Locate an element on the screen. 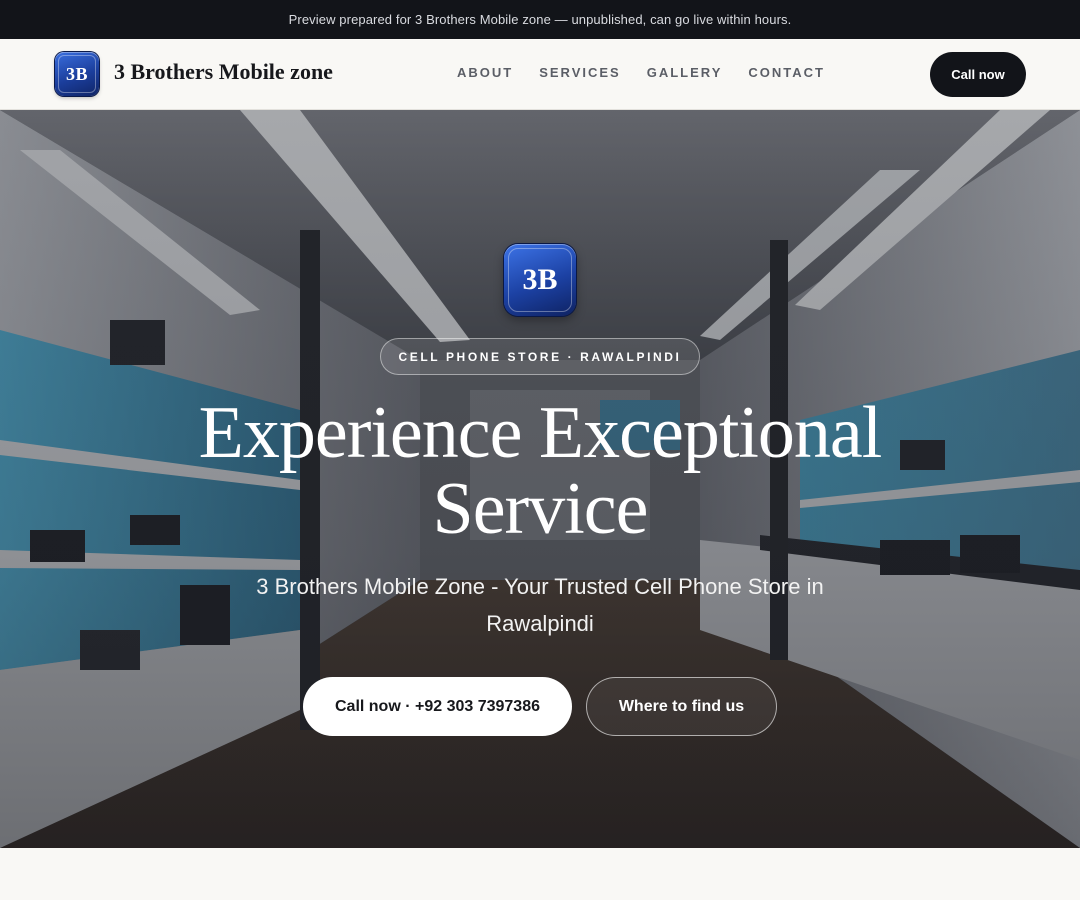 This screenshot has height=900, width=1080. brand-logo-text: 3B is located at coordinates (76, 73).